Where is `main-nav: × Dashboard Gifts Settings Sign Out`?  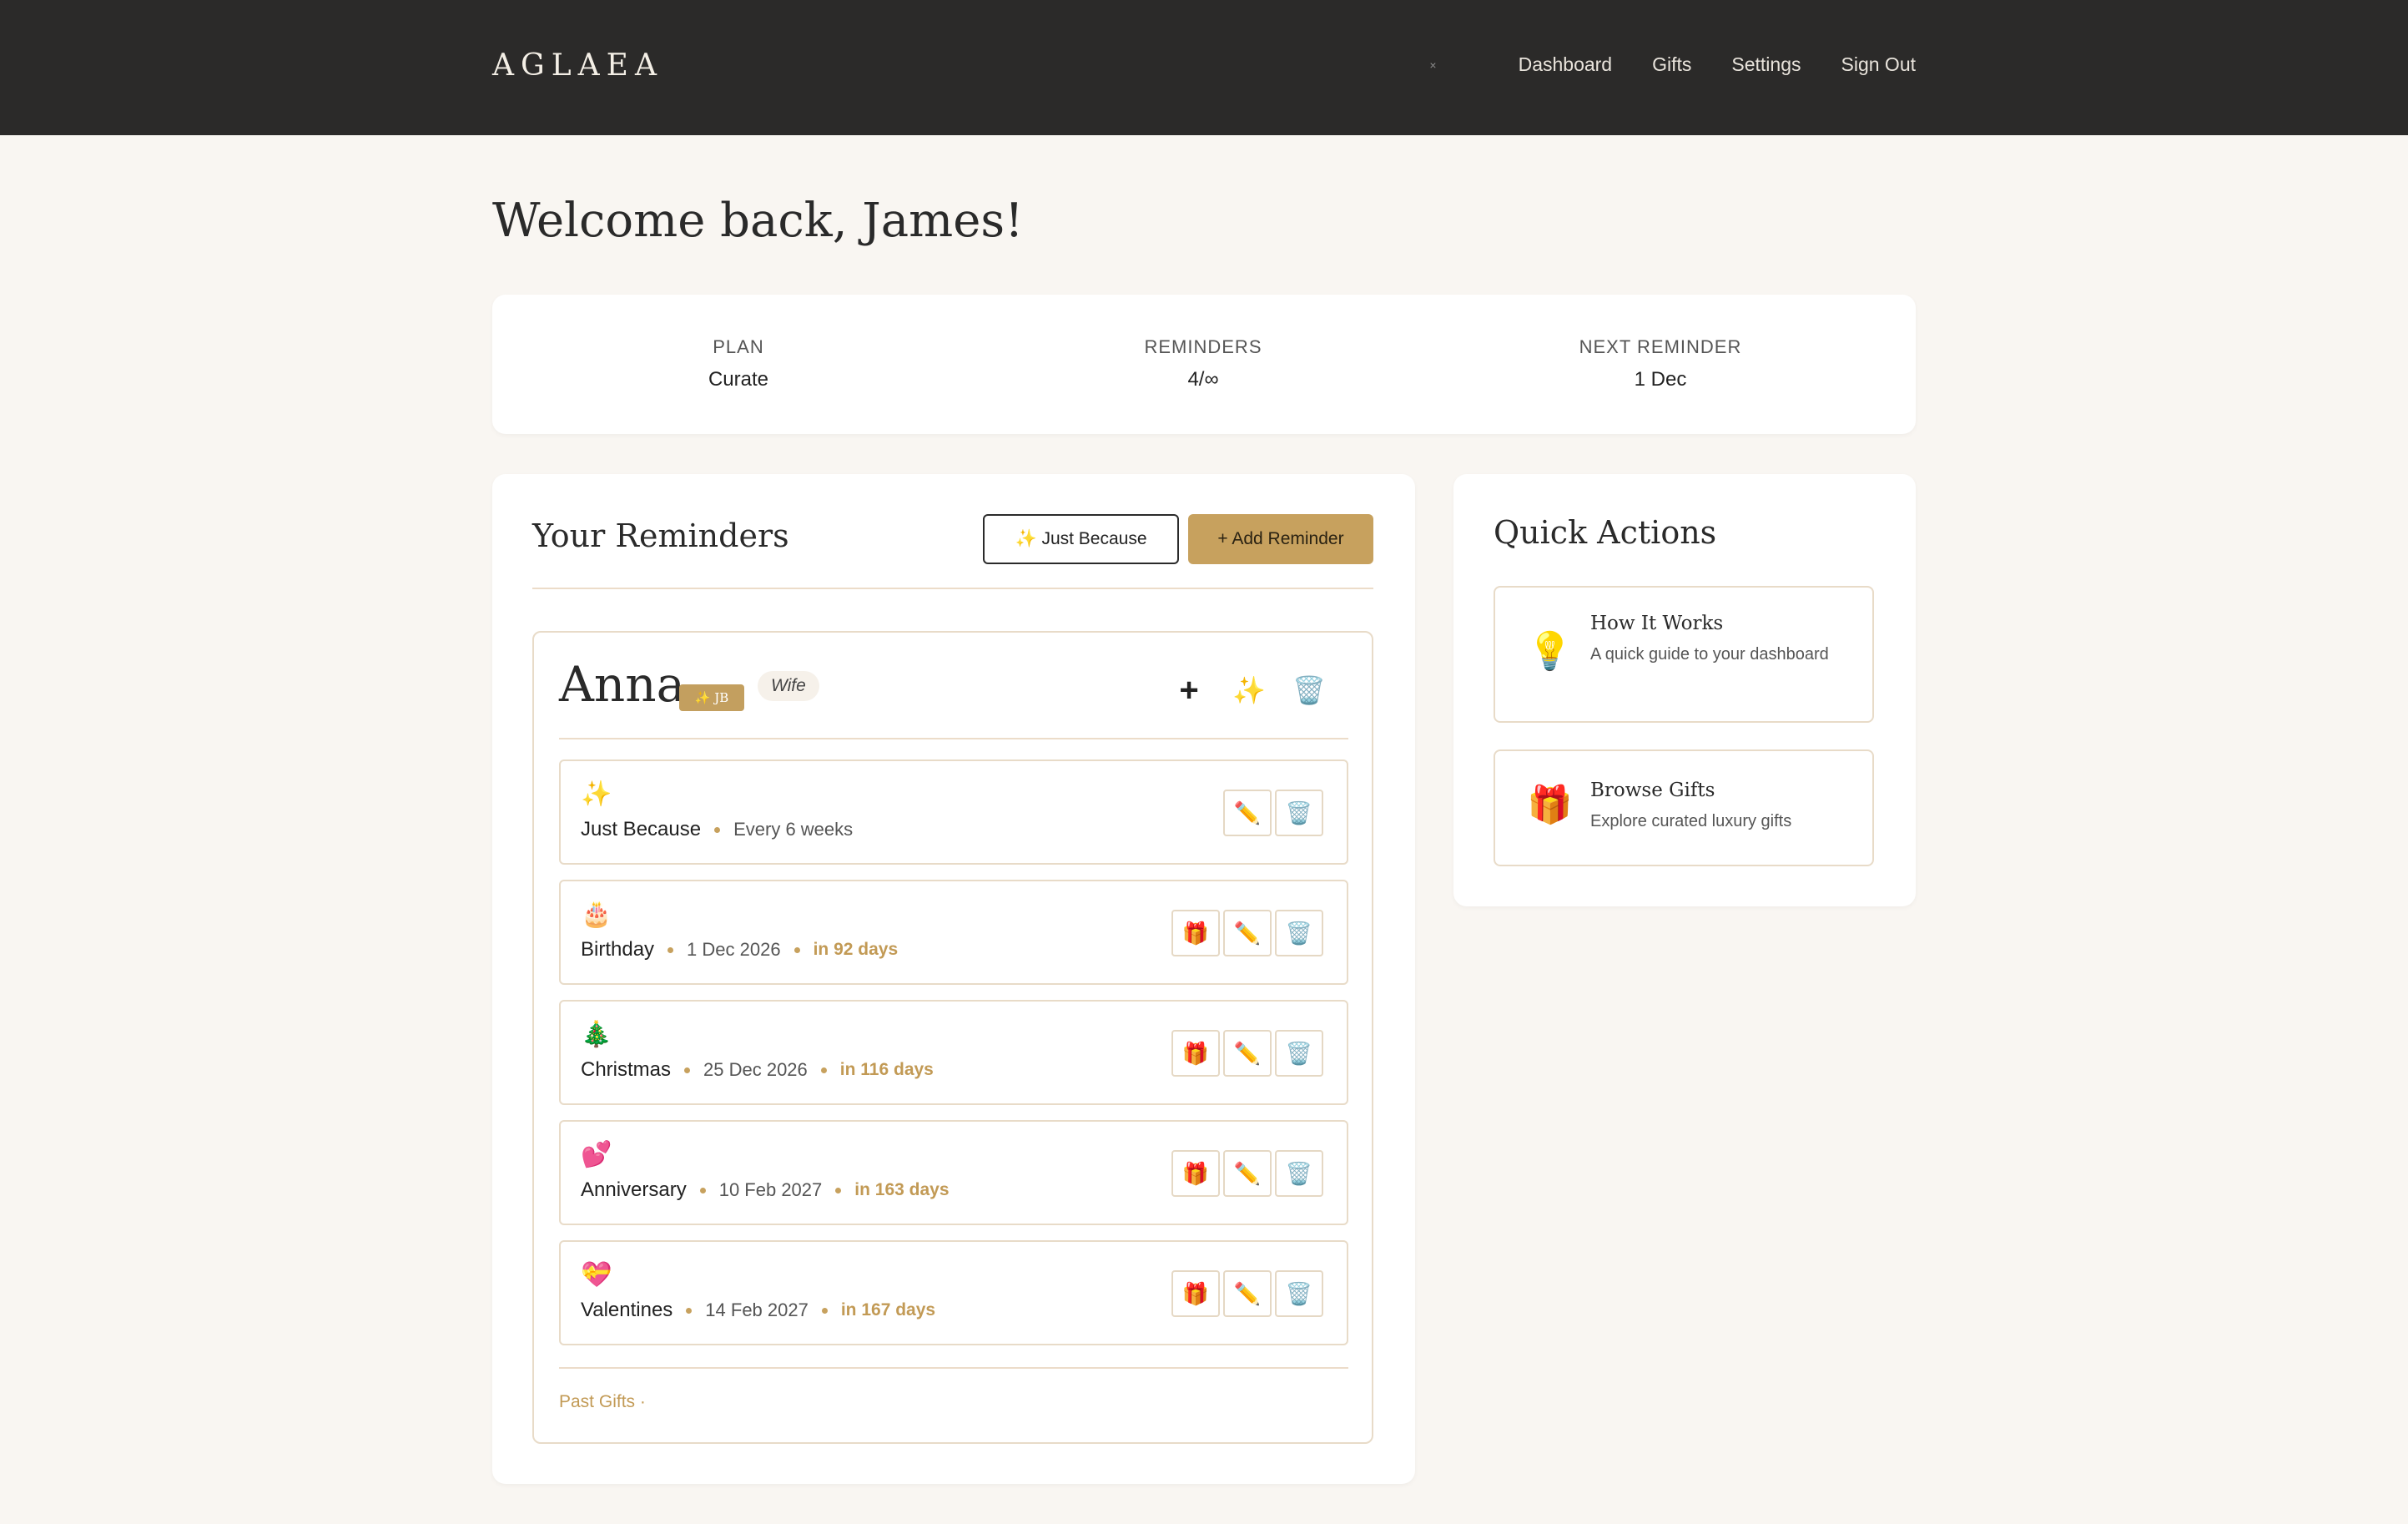
main-nav: × Dashboard Gifts Settings Sign Out is located at coordinates (1672, 64).